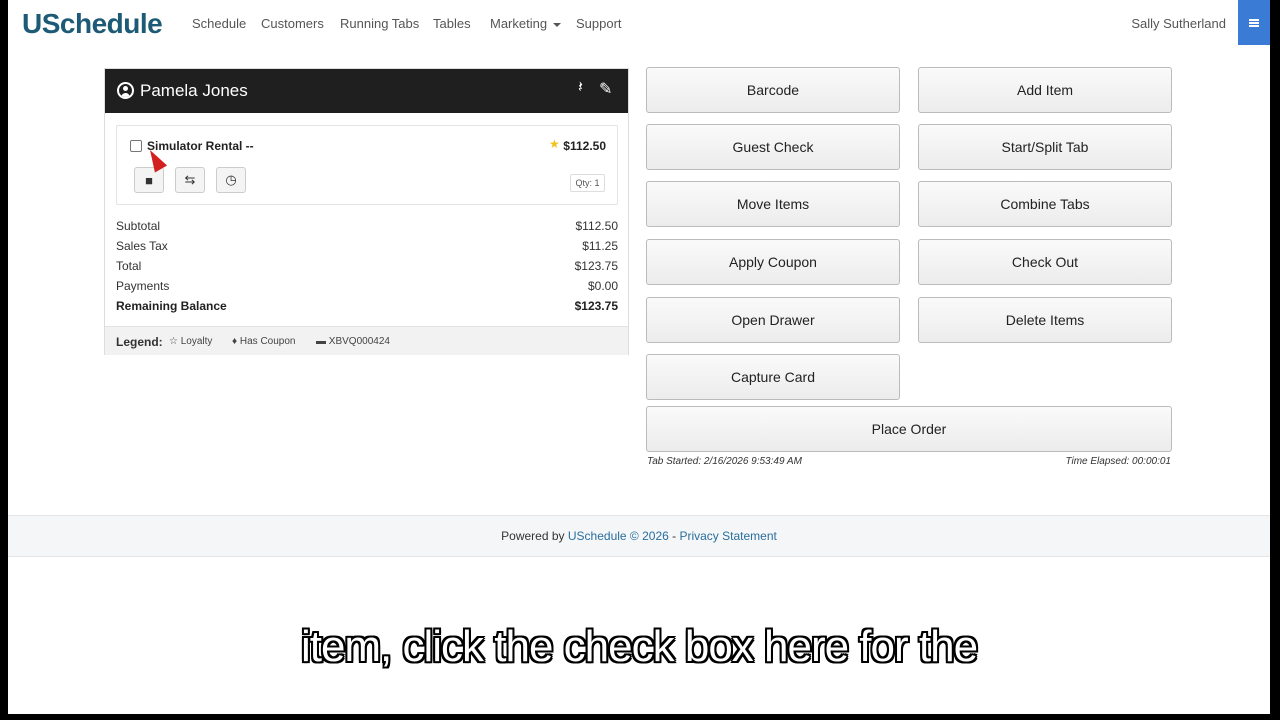  I want to click on time-elapsed-text: Time Elapsed: 00:00:01, so click(1118, 461).